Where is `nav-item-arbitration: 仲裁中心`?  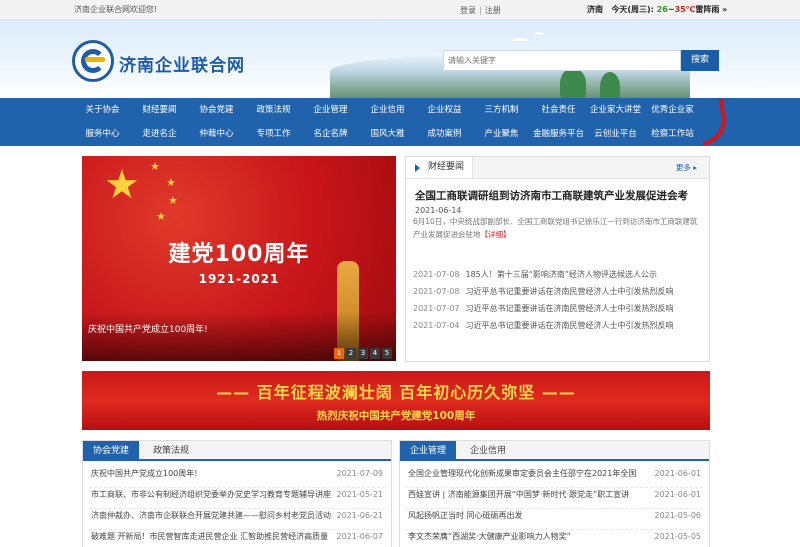
nav-item-arbitration: 仲裁中心 is located at coordinates (216, 134).